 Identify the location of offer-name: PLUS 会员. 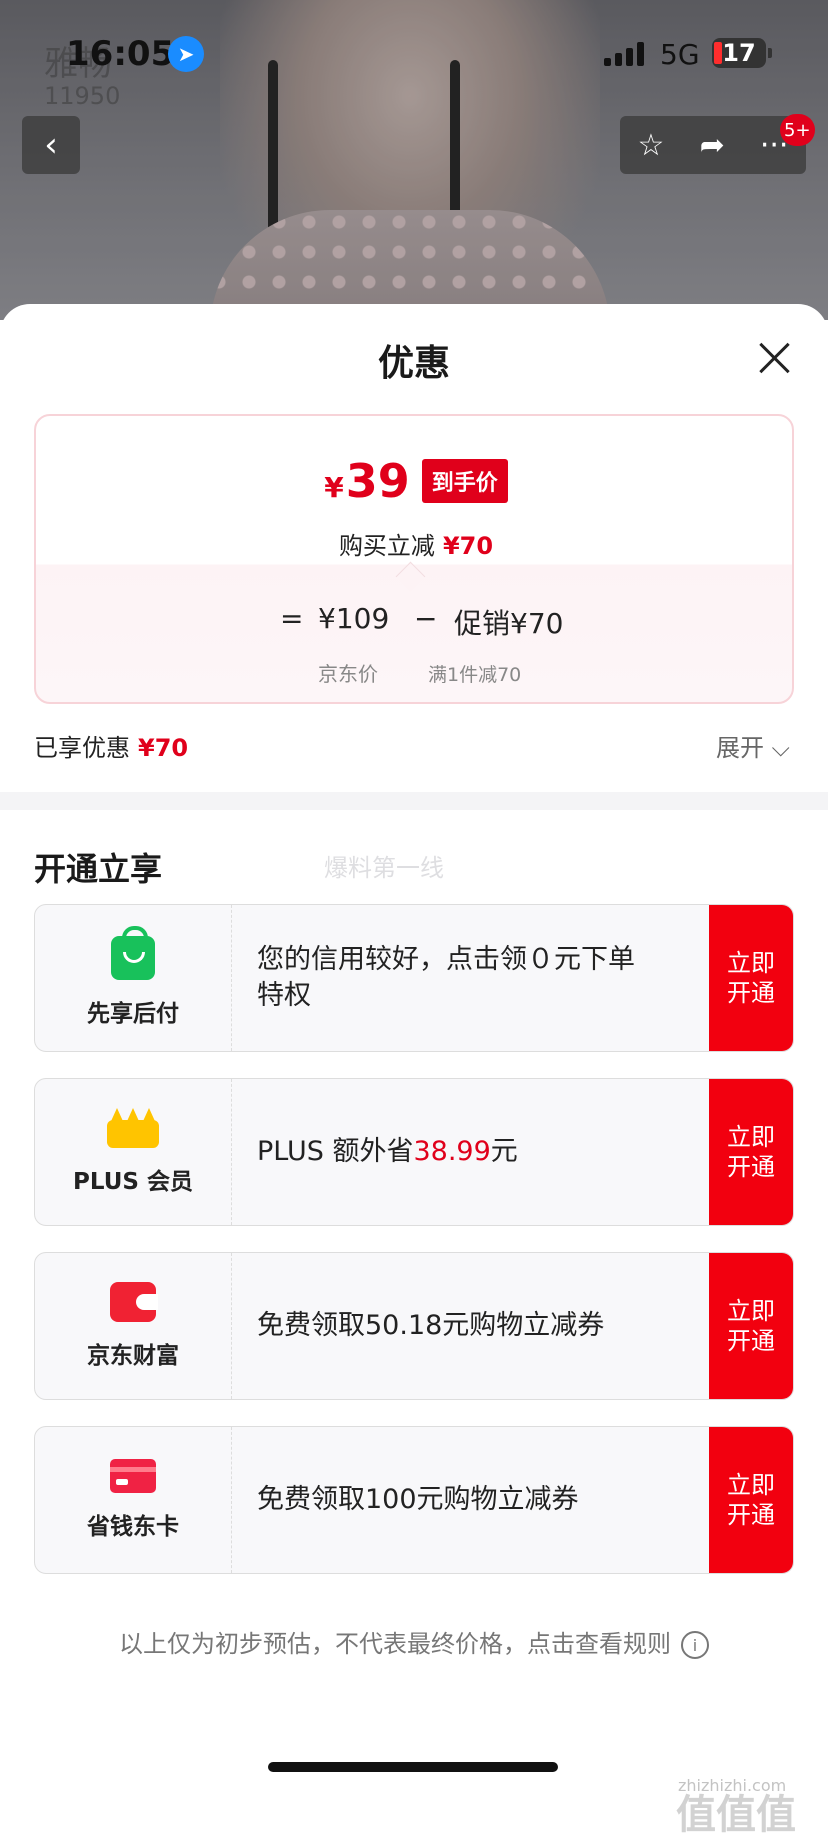
(133, 1182).